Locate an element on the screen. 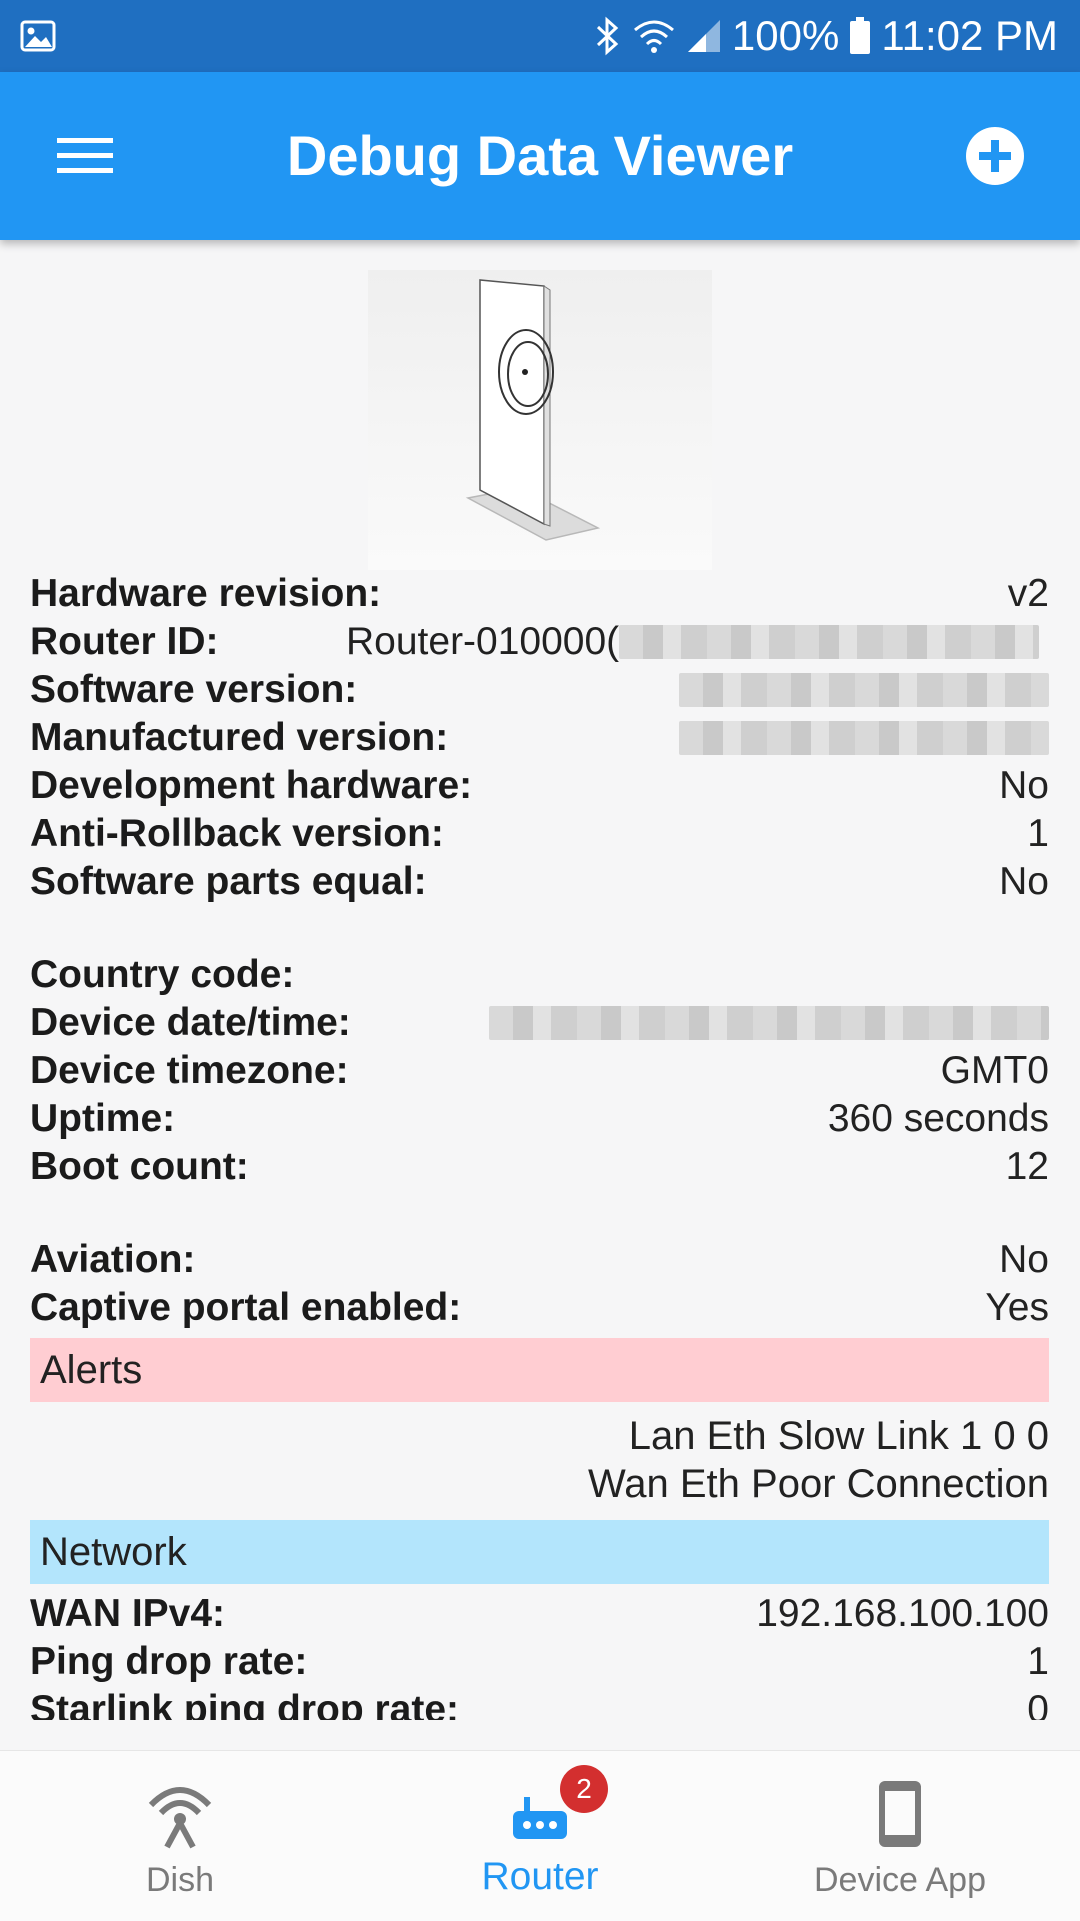 The width and height of the screenshot is (1080, 1921). row-uptime: Uptime: 360 seconds is located at coordinates (539, 1118).